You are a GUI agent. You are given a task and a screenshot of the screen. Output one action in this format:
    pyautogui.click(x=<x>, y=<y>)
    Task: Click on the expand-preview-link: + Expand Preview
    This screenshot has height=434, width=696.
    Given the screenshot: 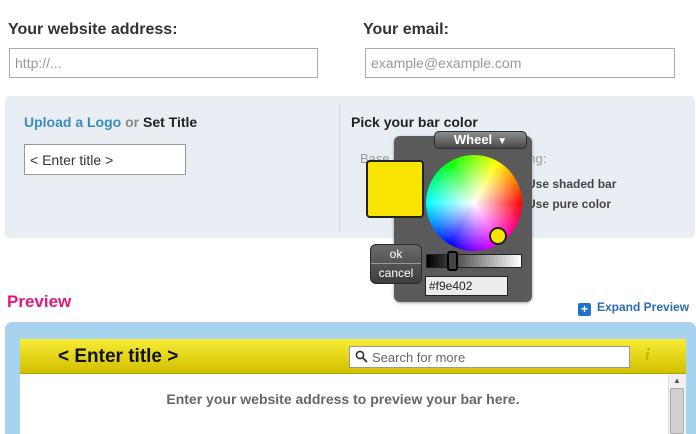 What is the action you would take?
    pyautogui.click(x=633, y=308)
    